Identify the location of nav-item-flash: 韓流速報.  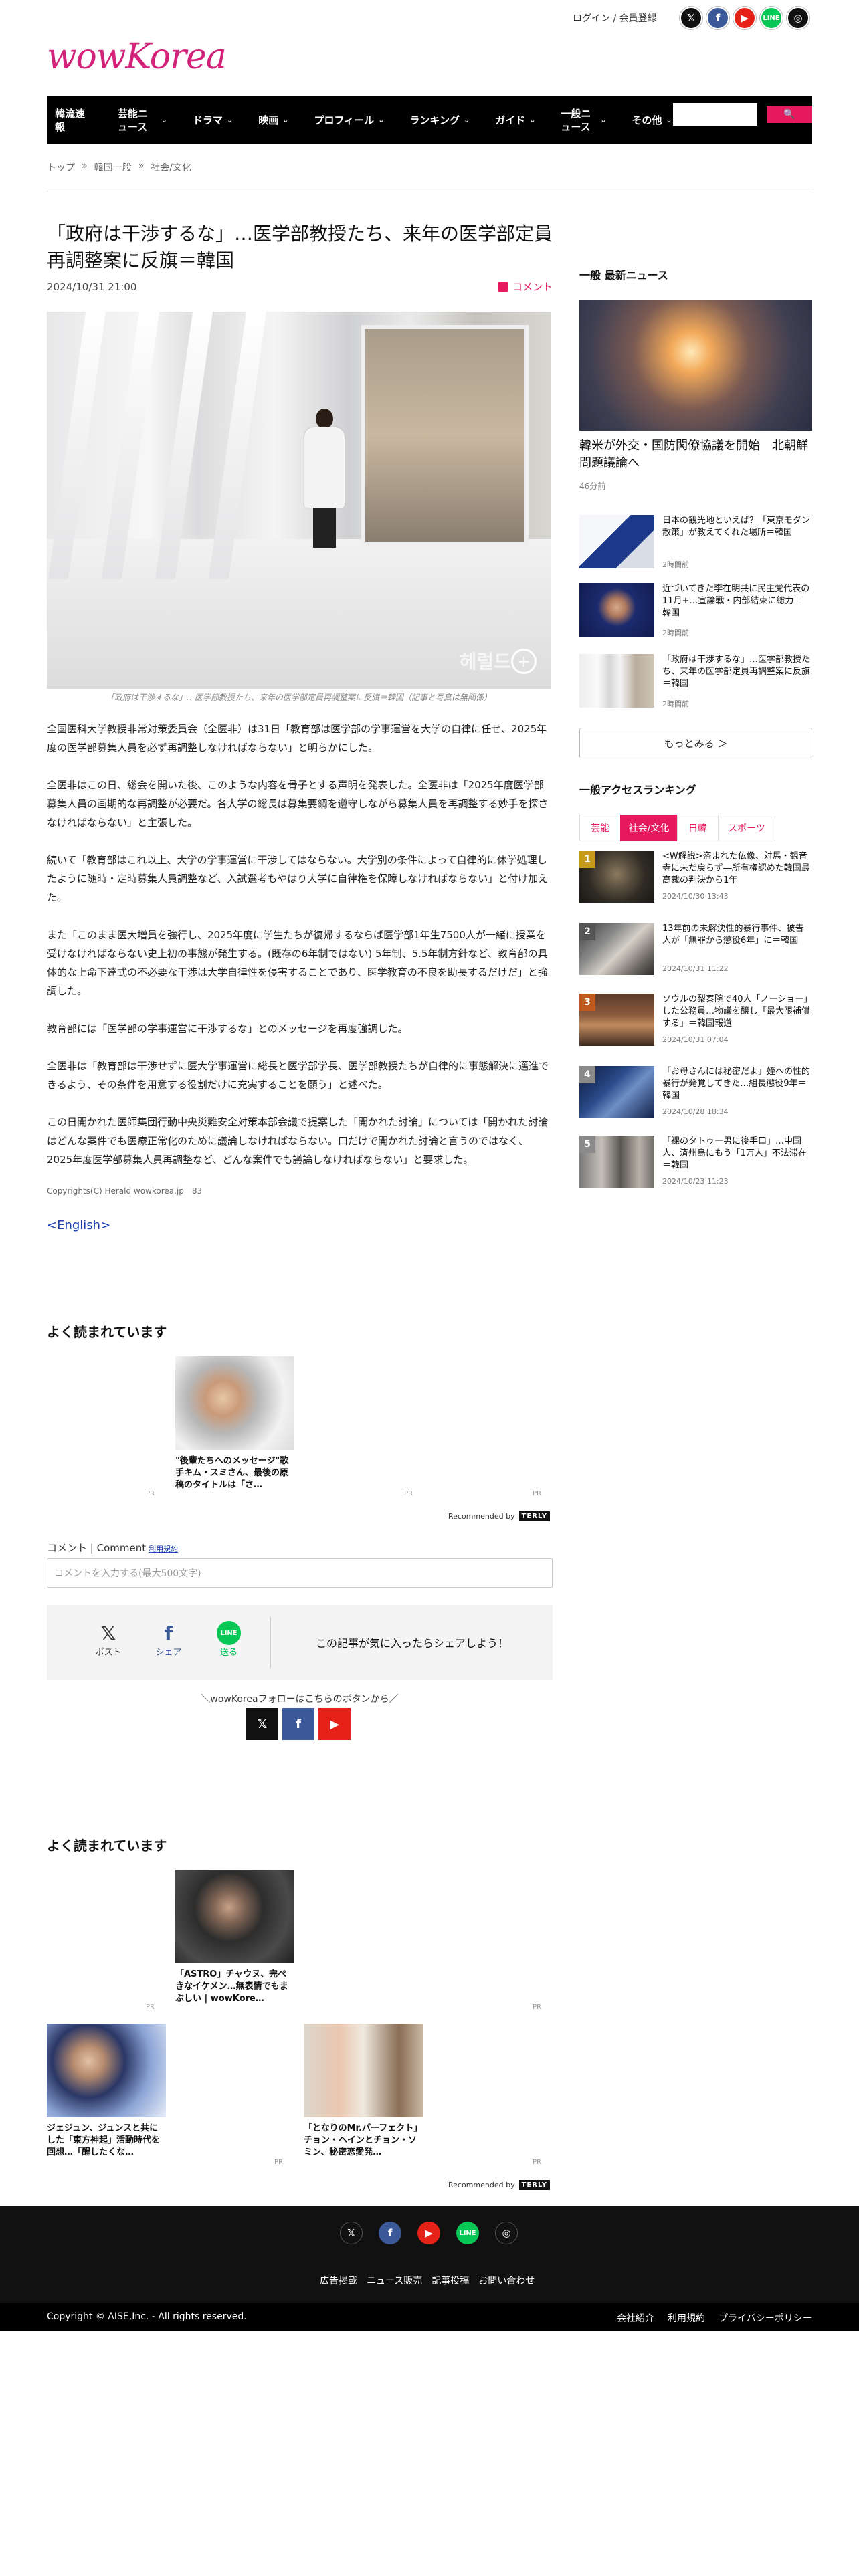
(73, 120).